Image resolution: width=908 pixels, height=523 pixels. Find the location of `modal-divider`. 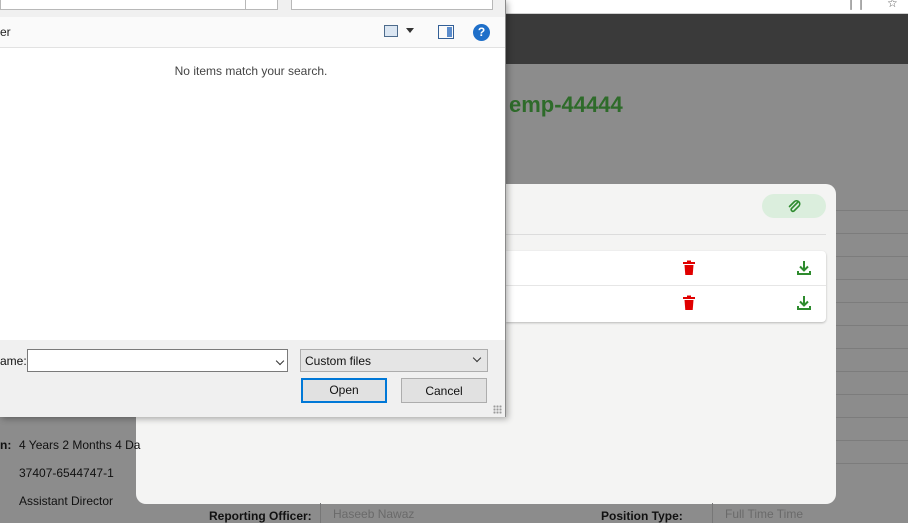

modal-divider is located at coordinates (666, 234).